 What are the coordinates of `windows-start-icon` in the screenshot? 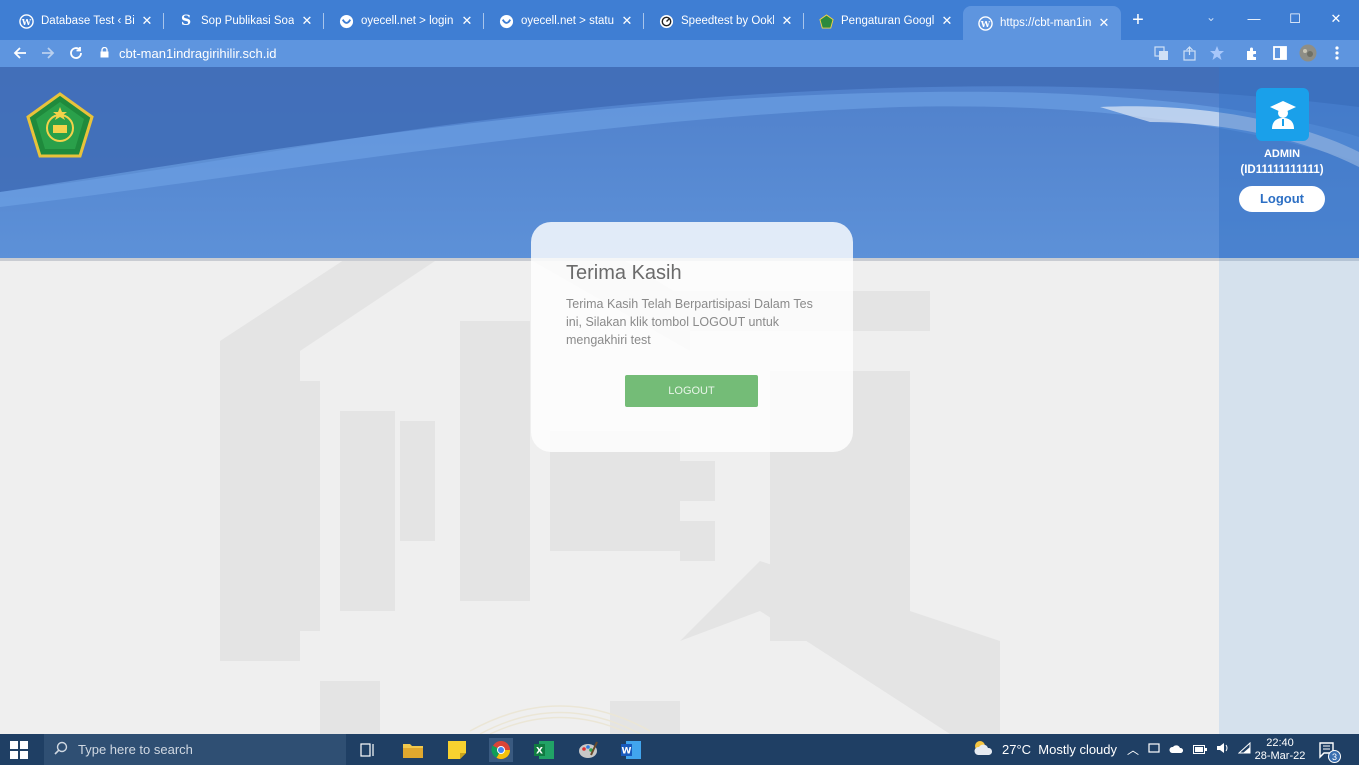 It's located at (19, 750).